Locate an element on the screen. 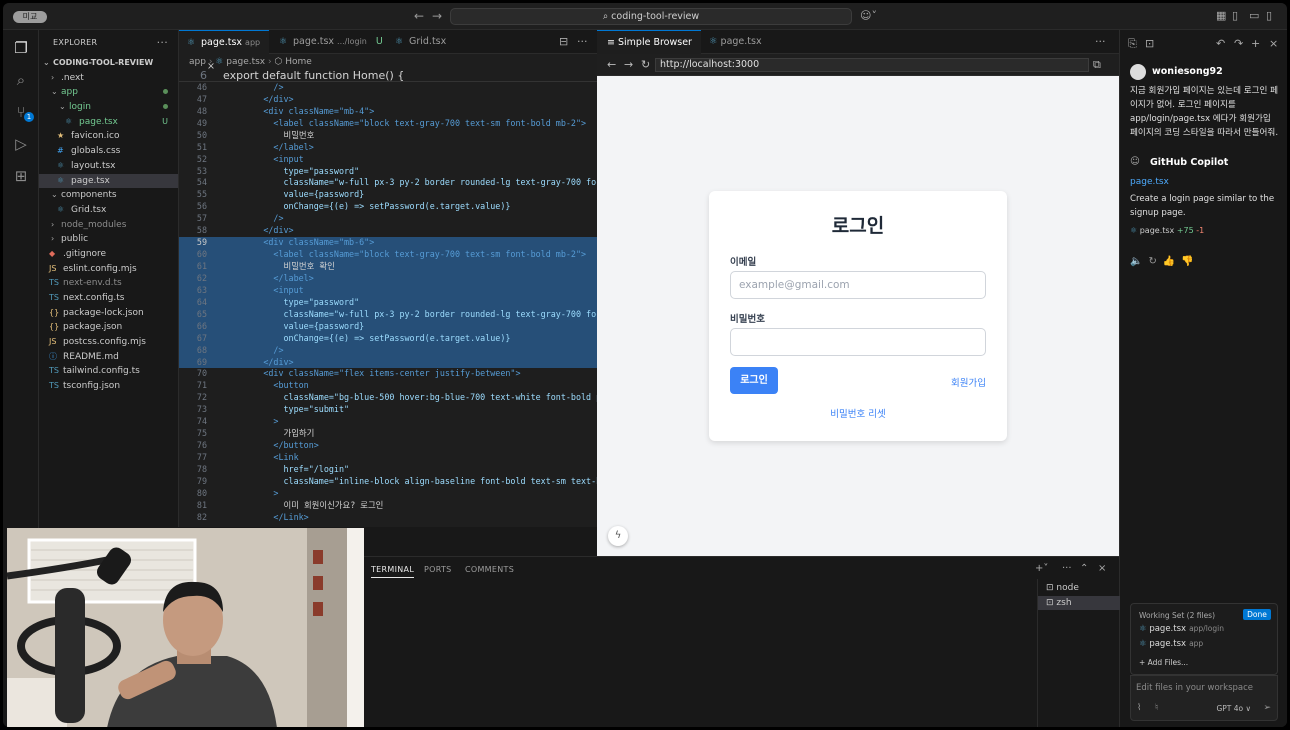  attach-icon: ⌇ is located at coordinates (1139, 708).